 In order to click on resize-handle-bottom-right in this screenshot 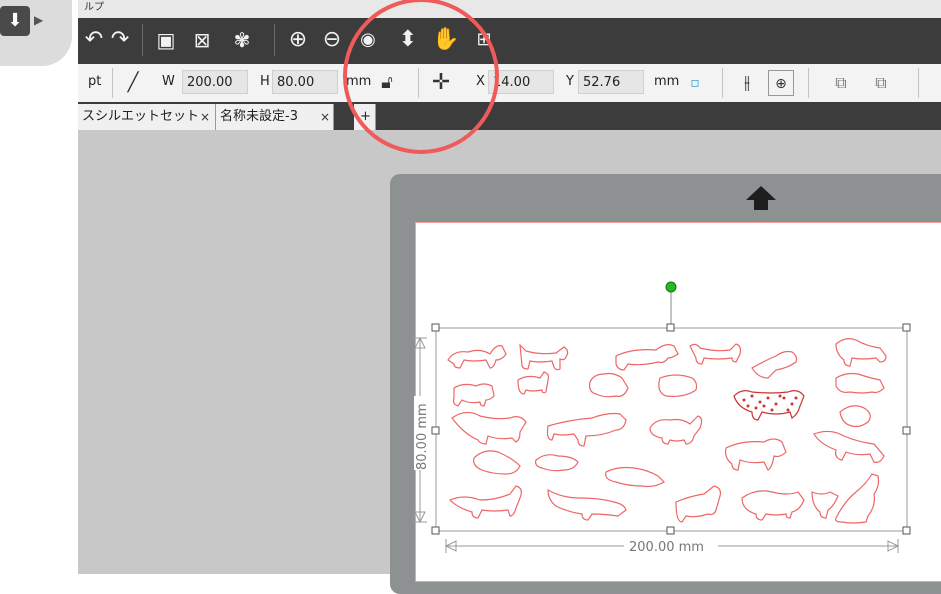, I will do `click(906, 530)`.